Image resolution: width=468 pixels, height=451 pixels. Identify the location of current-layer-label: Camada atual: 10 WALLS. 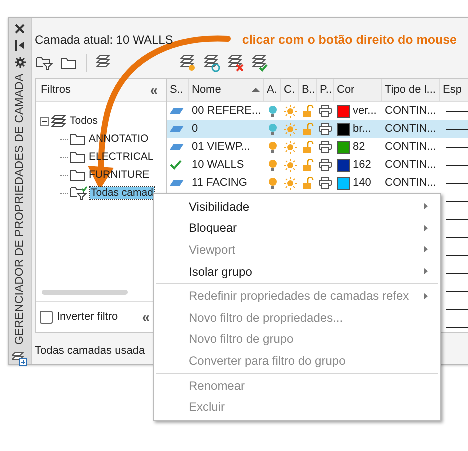
(104, 40).